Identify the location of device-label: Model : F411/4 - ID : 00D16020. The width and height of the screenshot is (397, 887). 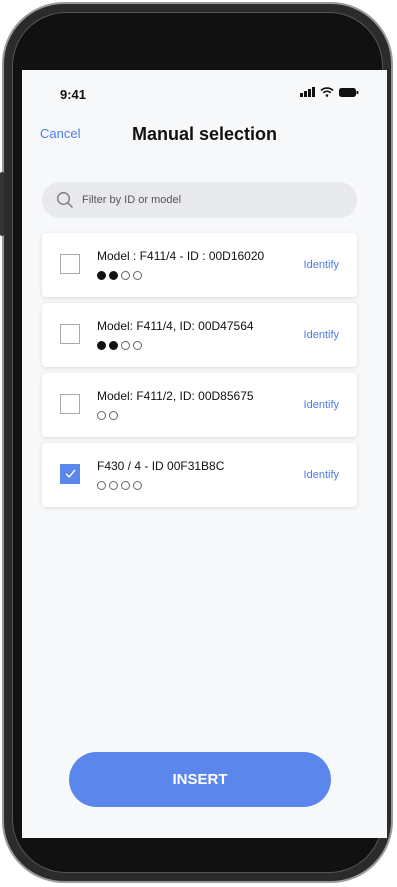
(181, 256).